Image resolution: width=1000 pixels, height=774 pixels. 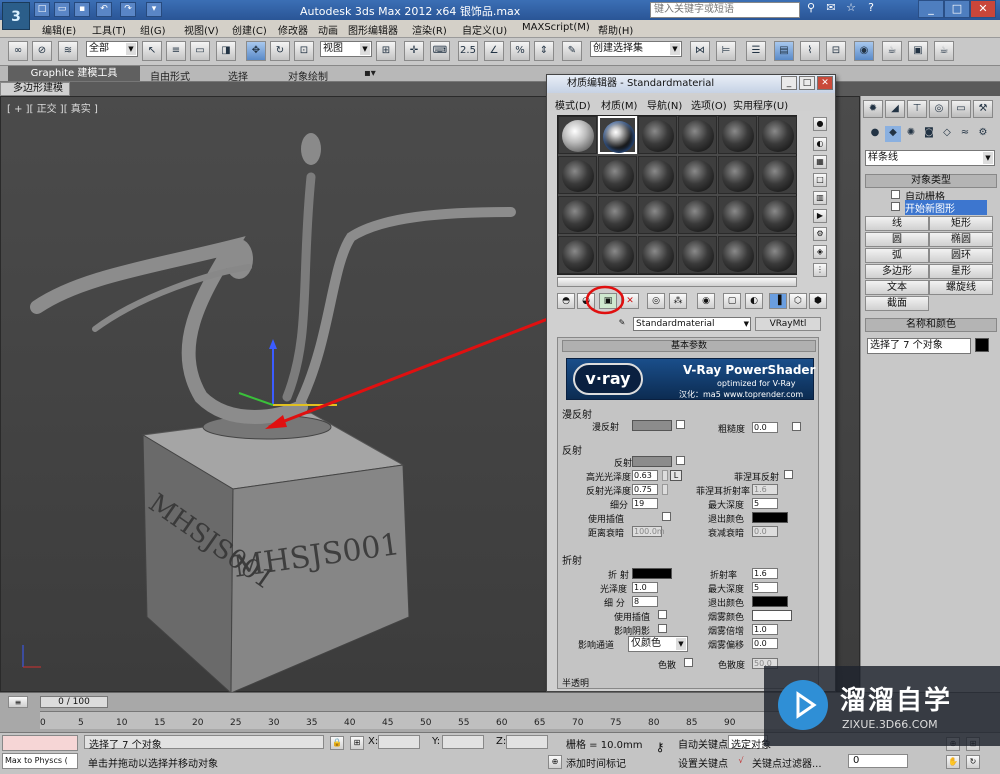 I want to click on start-new-shape-button: 开始新图形, so click(x=946, y=207).